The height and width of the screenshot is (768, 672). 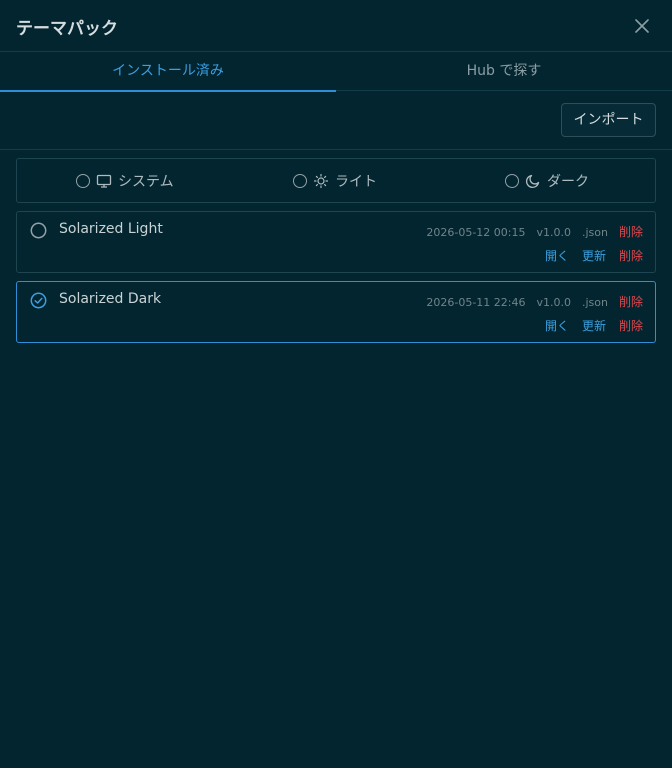 I want to click on mode-option-dark: ダーク, so click(x=547, y=180).